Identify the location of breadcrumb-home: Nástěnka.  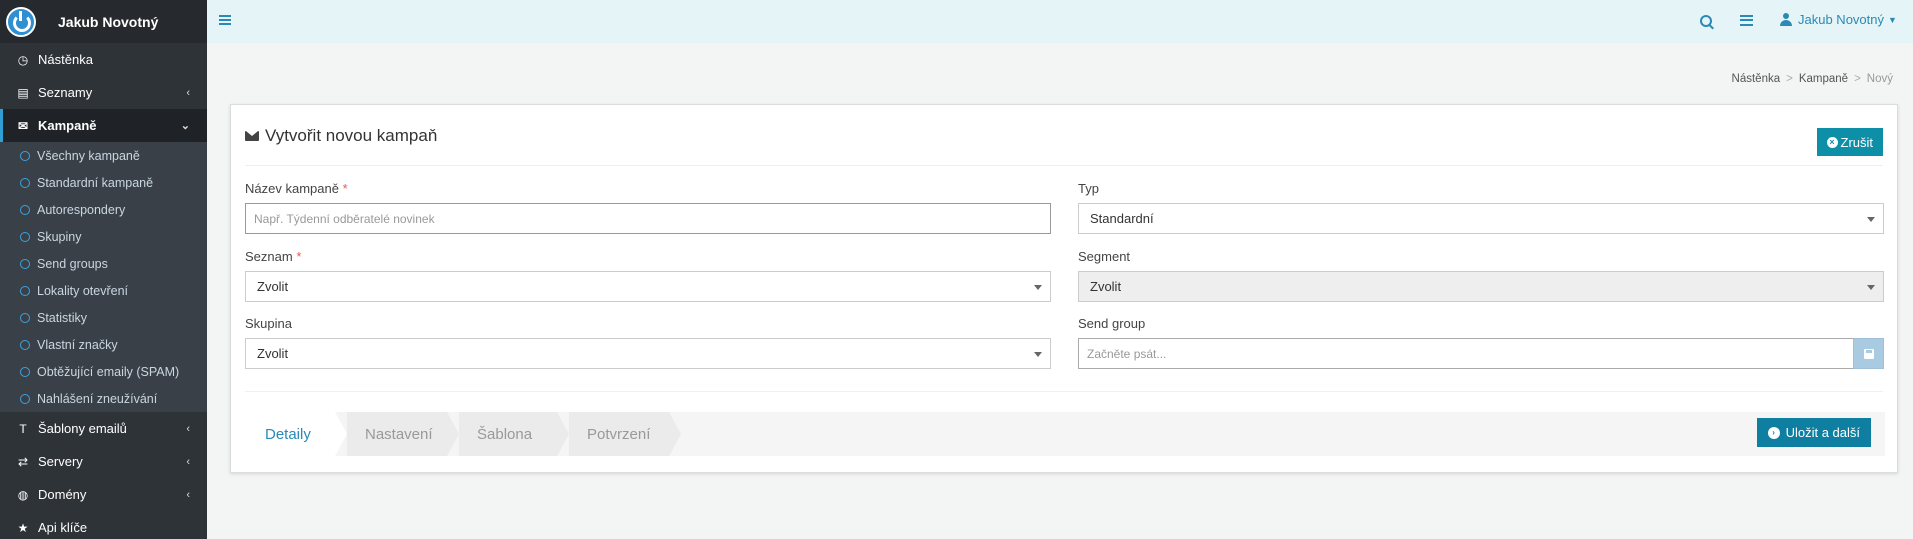
(1756, 79).